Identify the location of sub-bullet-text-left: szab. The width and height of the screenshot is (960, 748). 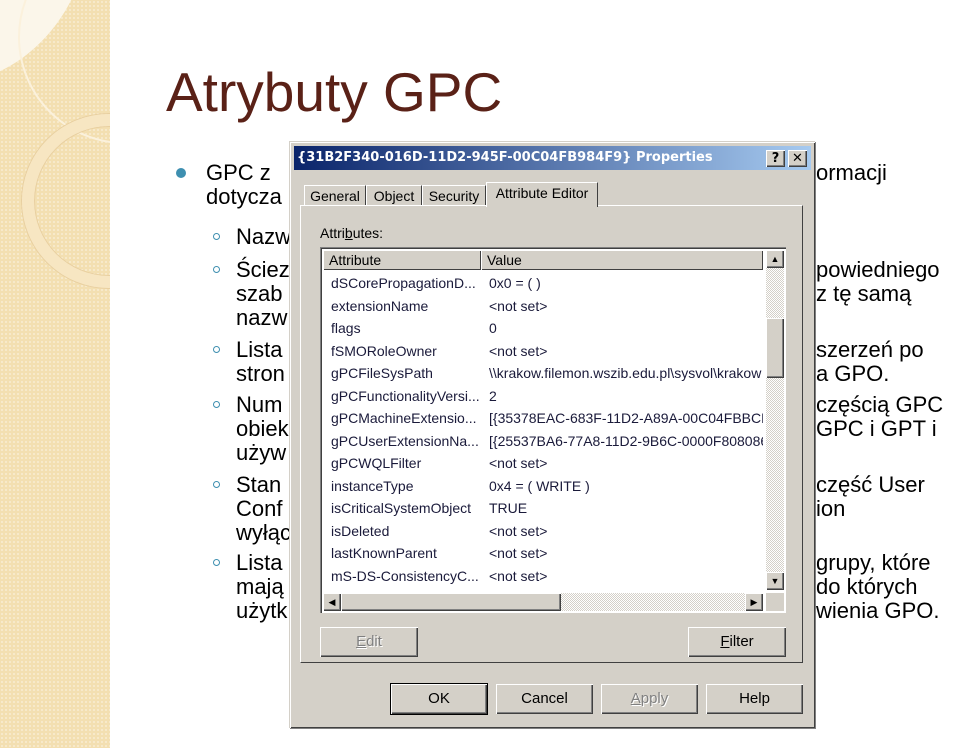
(259, 293).